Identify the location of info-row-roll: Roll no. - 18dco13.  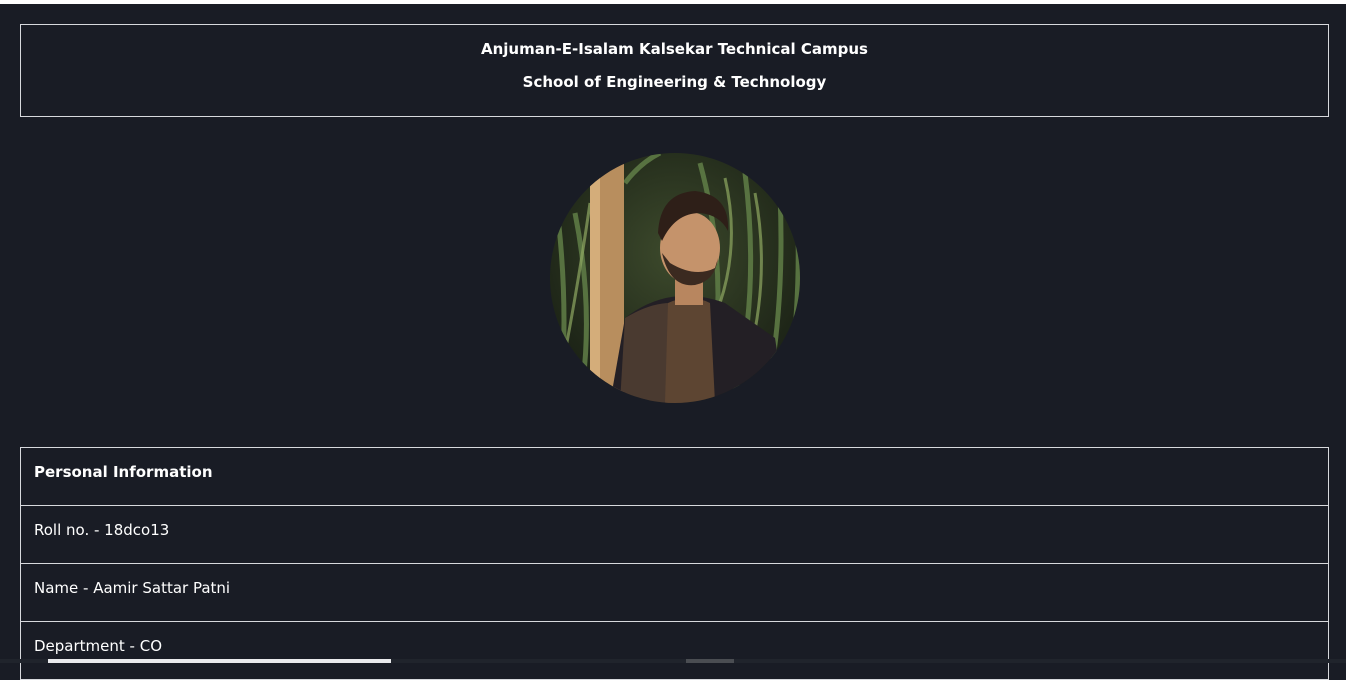
(674, 535).